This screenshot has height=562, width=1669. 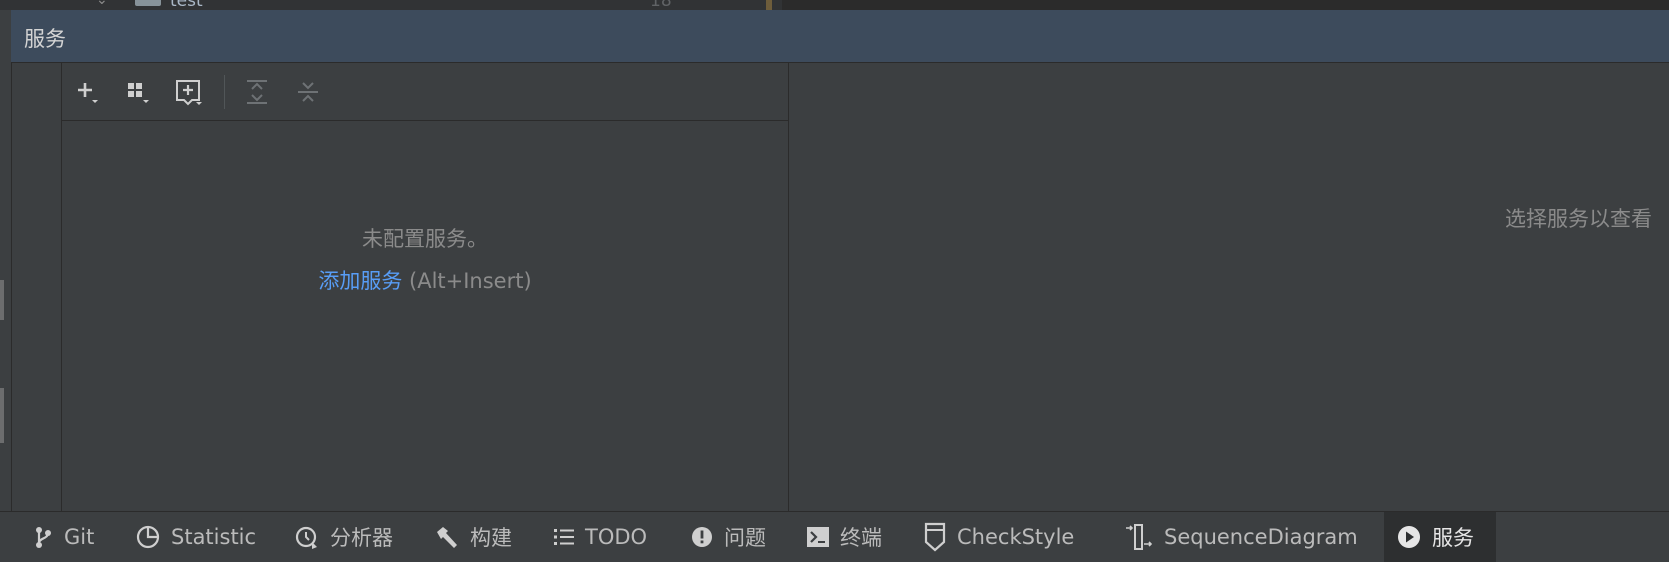 I want to click on expand-all-button, so click(x=257, y=92).